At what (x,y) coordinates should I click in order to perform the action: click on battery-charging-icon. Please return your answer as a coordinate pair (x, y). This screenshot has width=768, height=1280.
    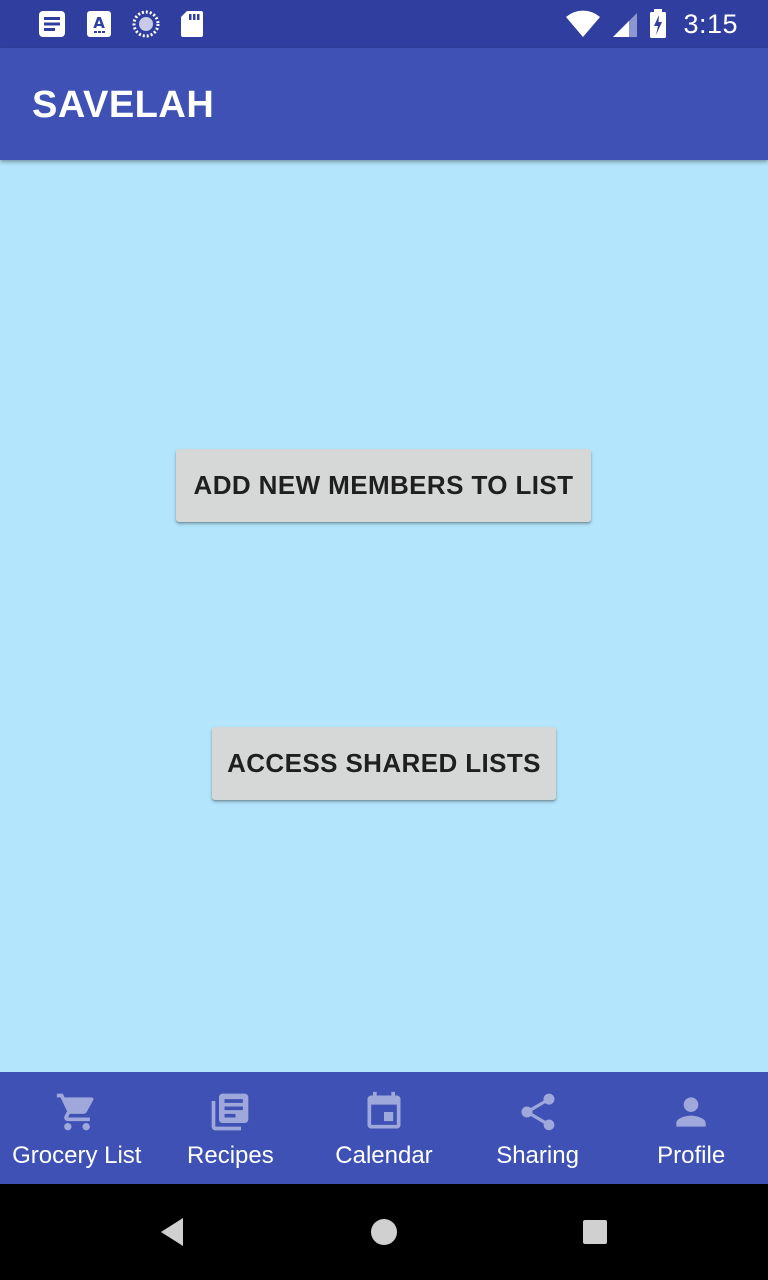
    Looking at the image, I should click on (658, 24).